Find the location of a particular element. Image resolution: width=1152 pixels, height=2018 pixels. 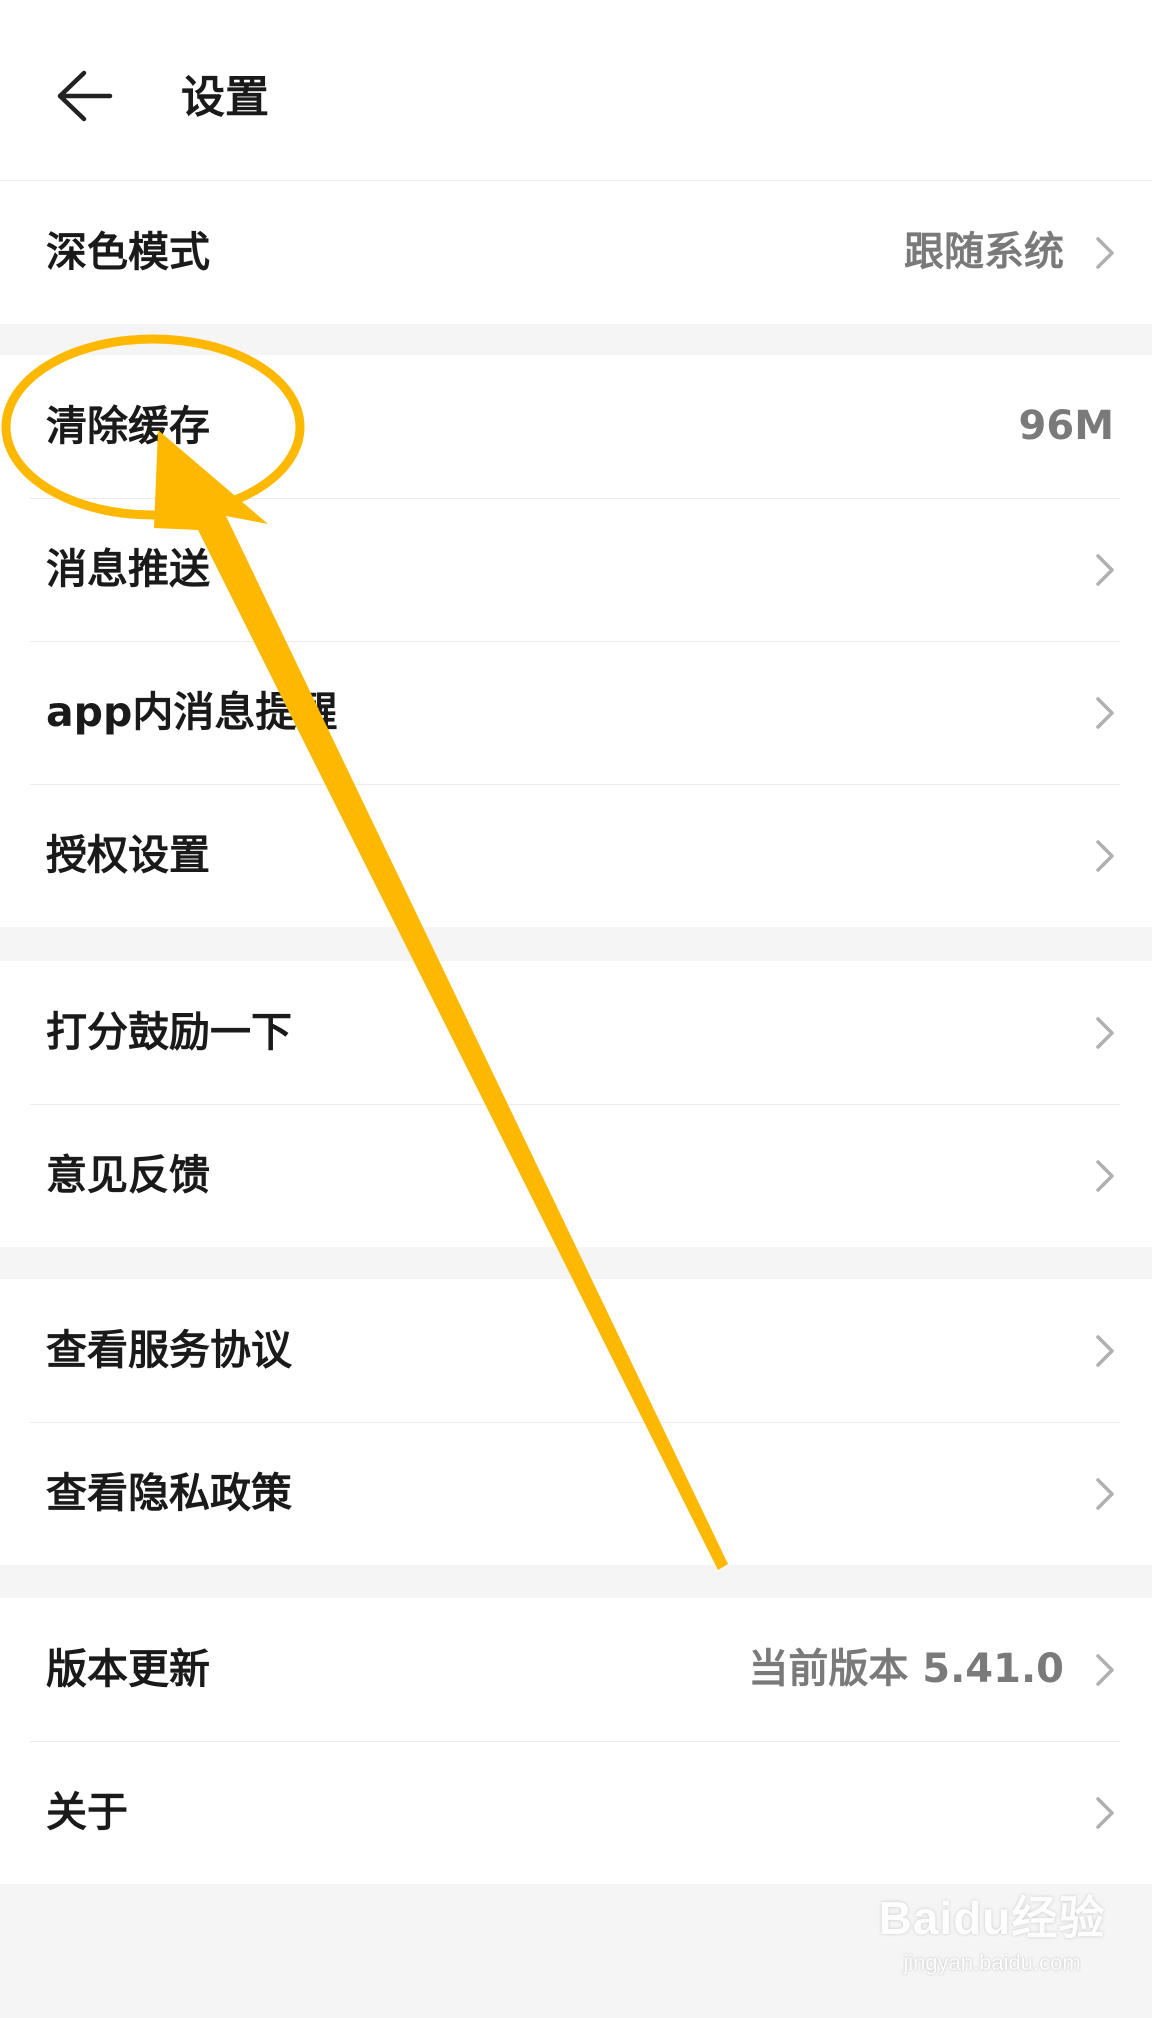

row-label: 关于 is located at coordinates (87, 1812).